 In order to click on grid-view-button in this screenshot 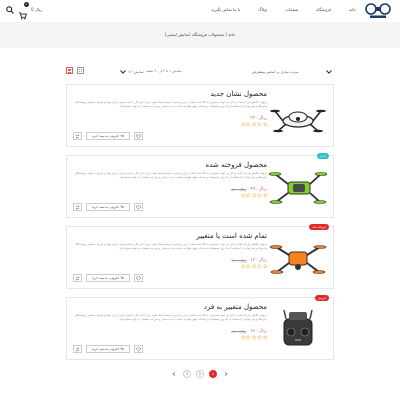, I will do `click(80, 70)`.